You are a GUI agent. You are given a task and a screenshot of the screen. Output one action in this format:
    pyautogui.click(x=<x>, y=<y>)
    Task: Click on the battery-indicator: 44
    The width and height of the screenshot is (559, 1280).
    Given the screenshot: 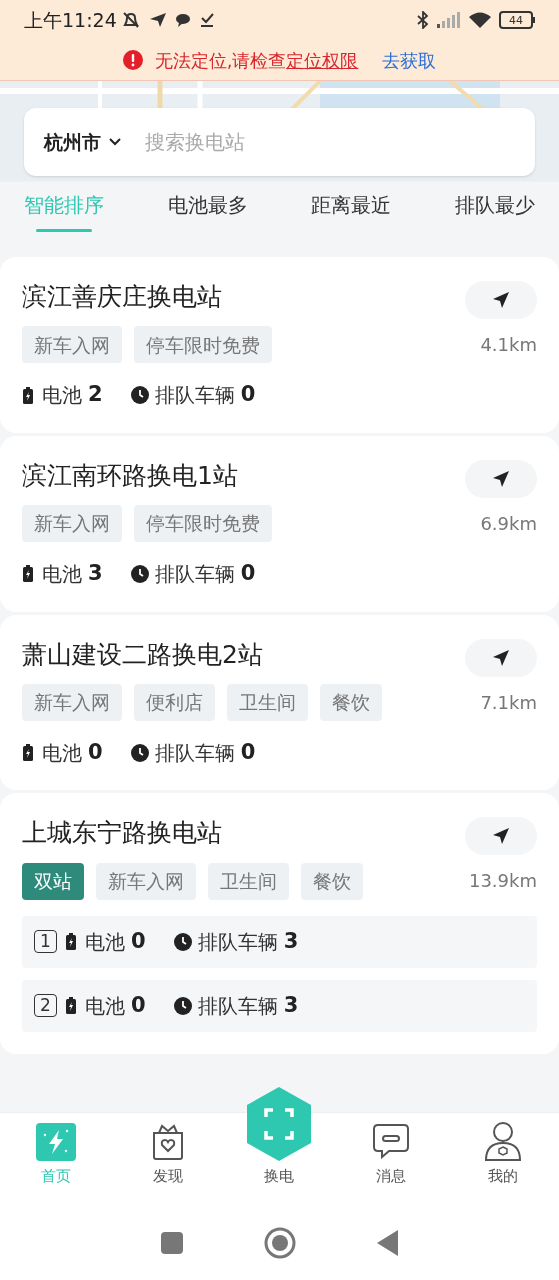 What is the action you would take?
    pyautogui.click(x=517, y=20)
    